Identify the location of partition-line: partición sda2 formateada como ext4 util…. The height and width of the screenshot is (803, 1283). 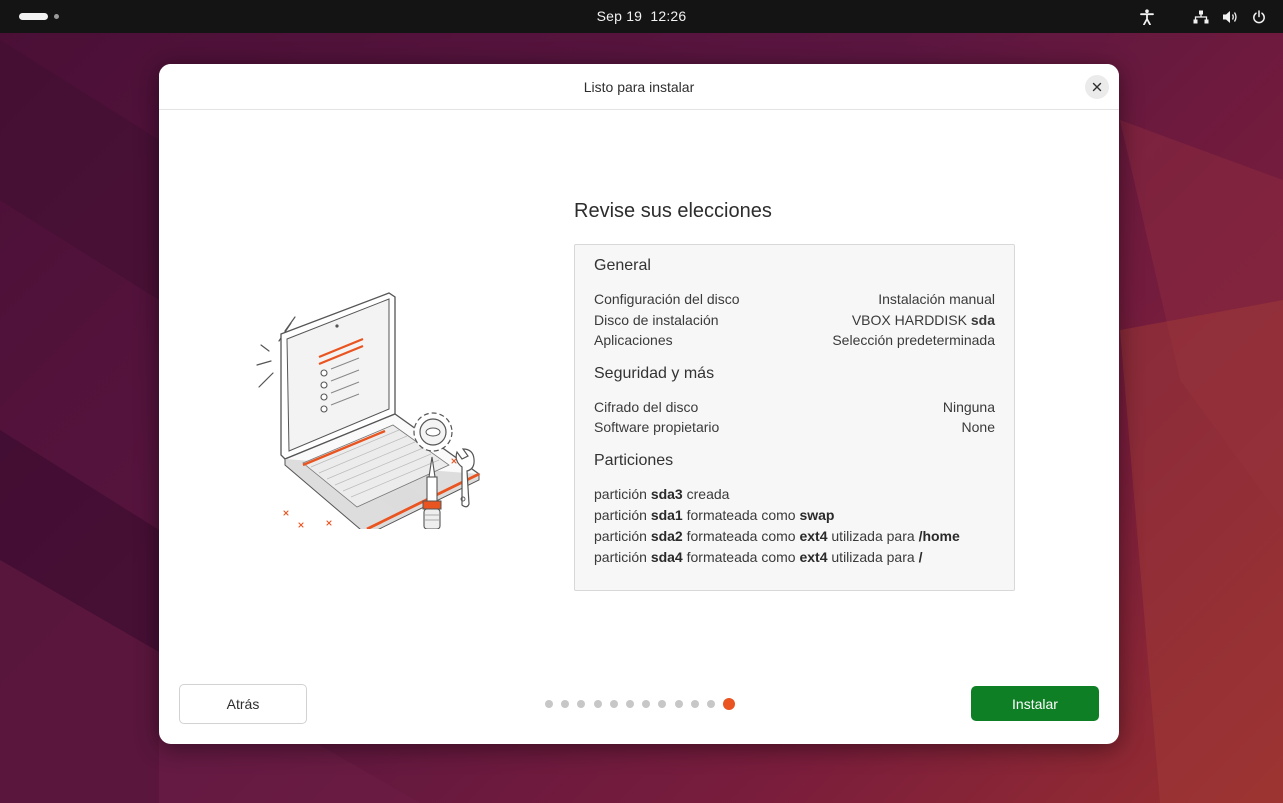
(777, 535).